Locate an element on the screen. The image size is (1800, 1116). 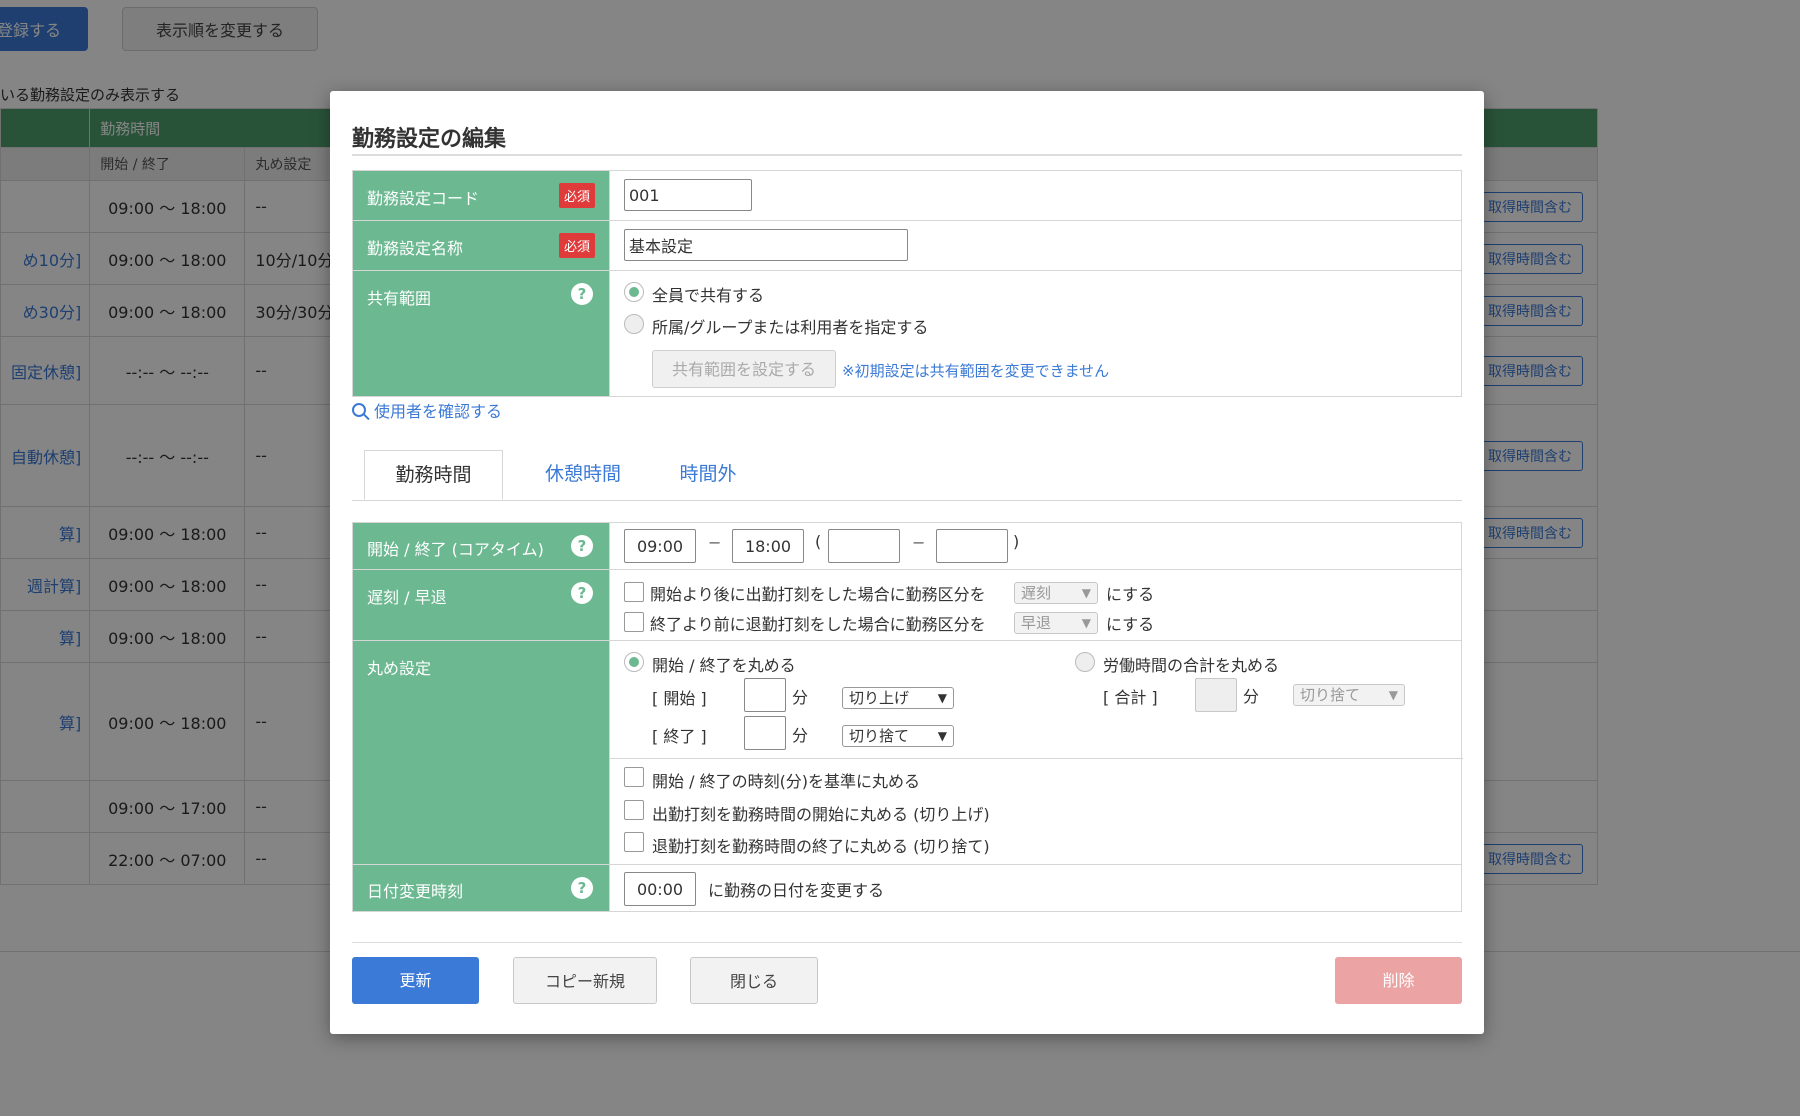
date-change-label-cell: 日付変更時刻 ? is located at coordinates (481, 888).